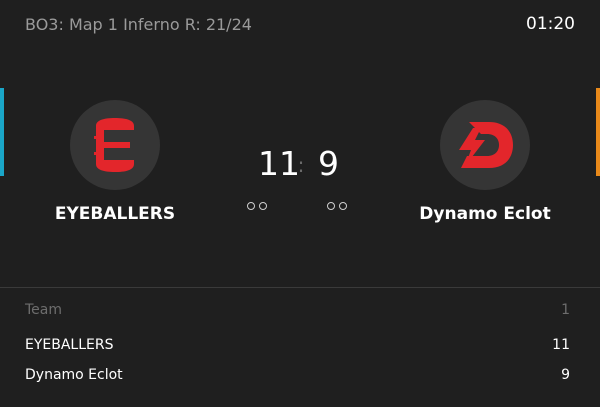  What do you see at coordinates (138, 24) in the screenshot?
I see `match-info: BO3: Map 1 Inferno R: 21/24` at bounding box center [138, 24].